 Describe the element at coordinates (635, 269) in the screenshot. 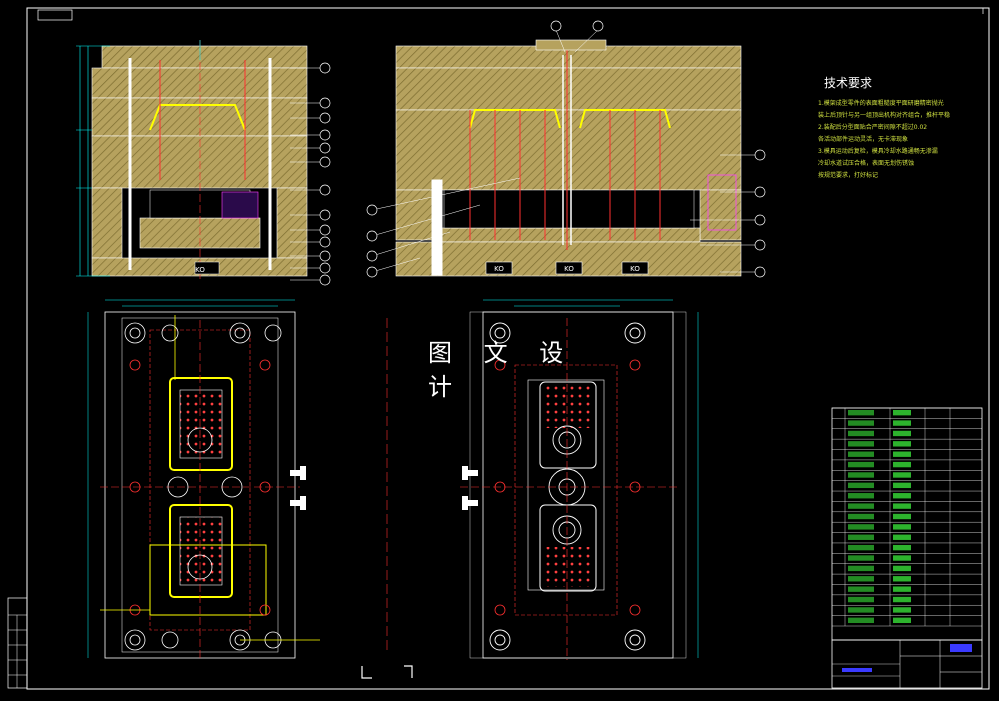

I see `ko-label-4: KO` at that location.